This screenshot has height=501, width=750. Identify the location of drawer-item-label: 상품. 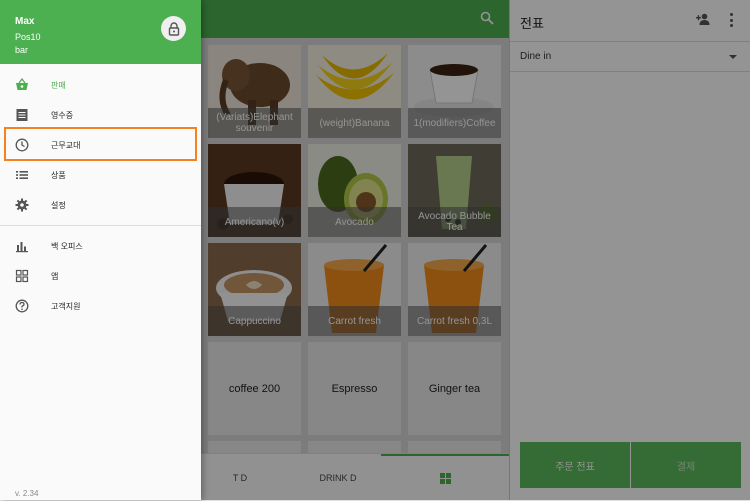
(58, 175).